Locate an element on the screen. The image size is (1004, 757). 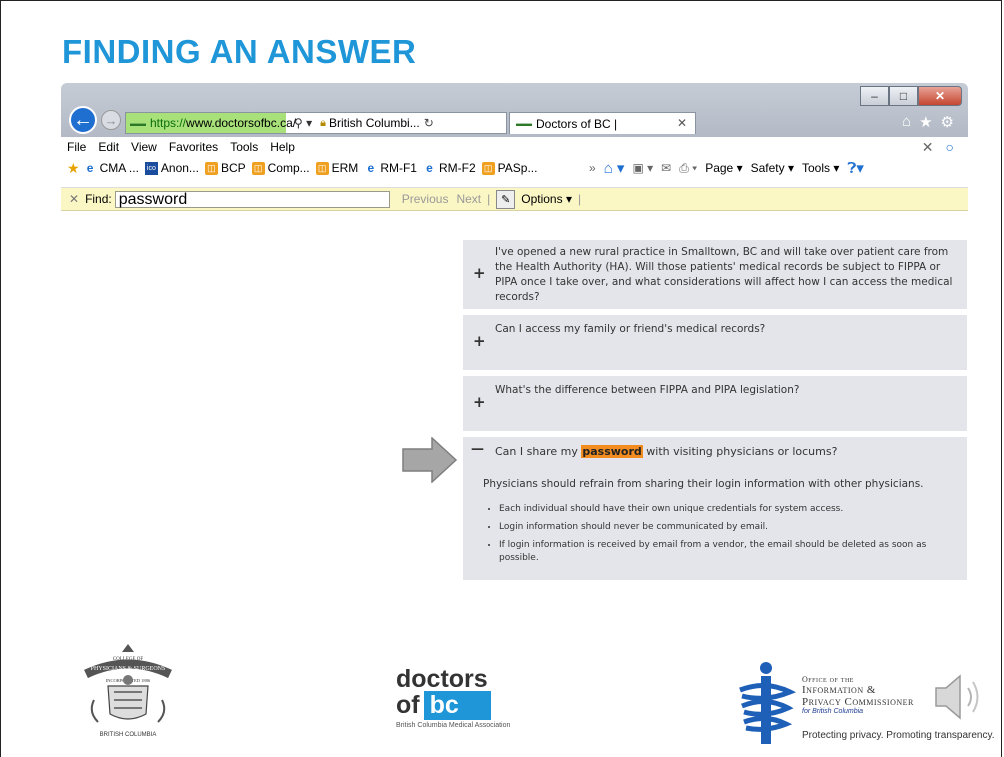
page-menu: Page ▾ is located at coordinates (723, 168).